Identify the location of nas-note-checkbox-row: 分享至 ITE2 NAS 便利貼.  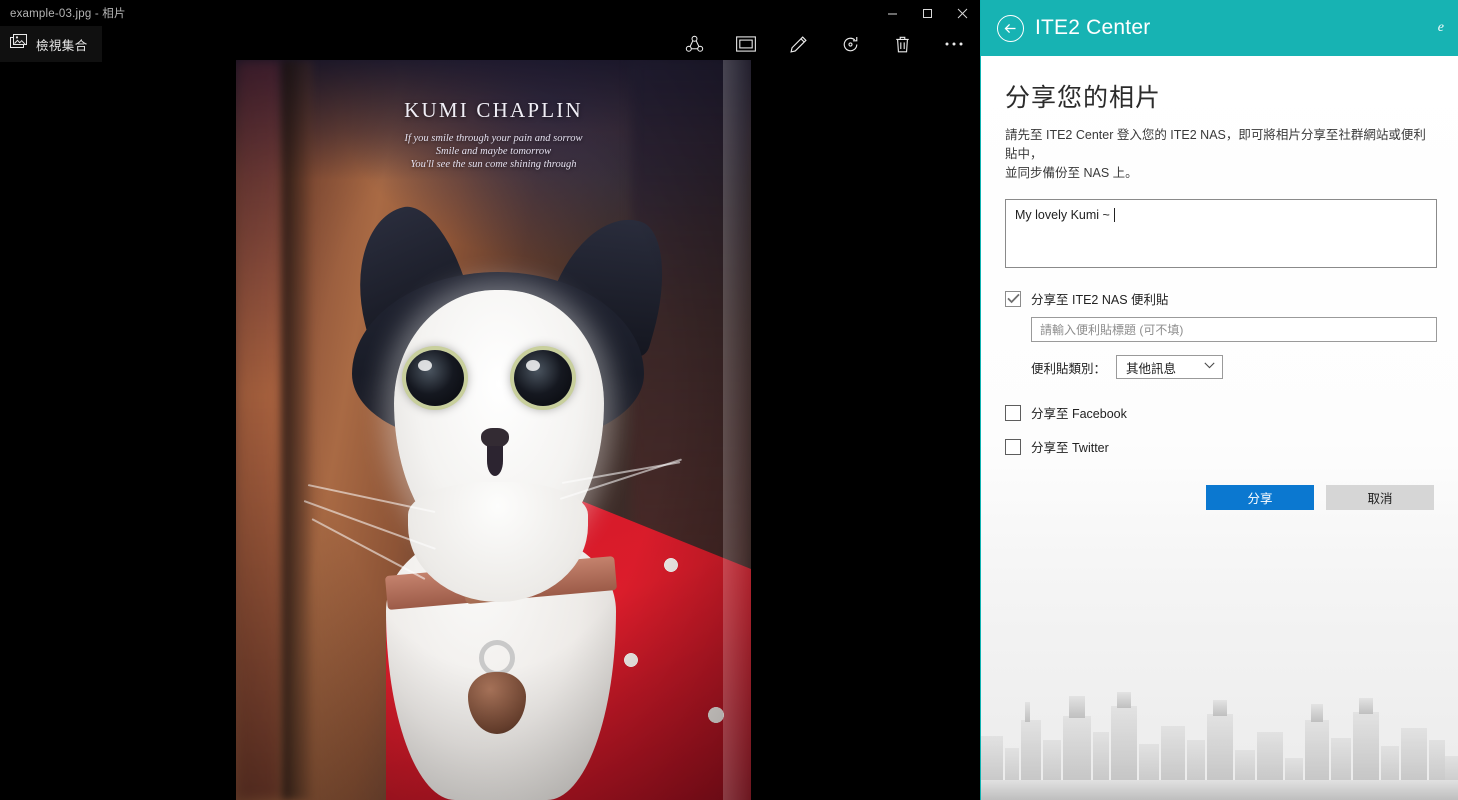
(1219, 298).